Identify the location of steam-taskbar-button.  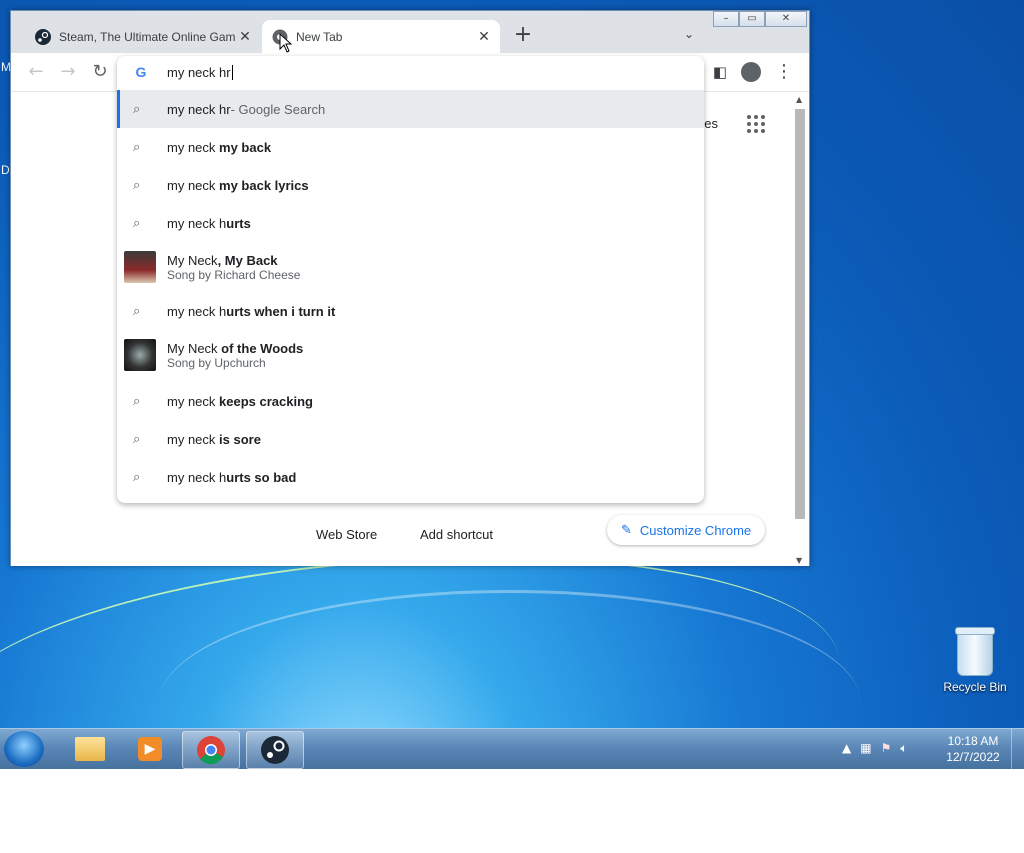
(275, 750).